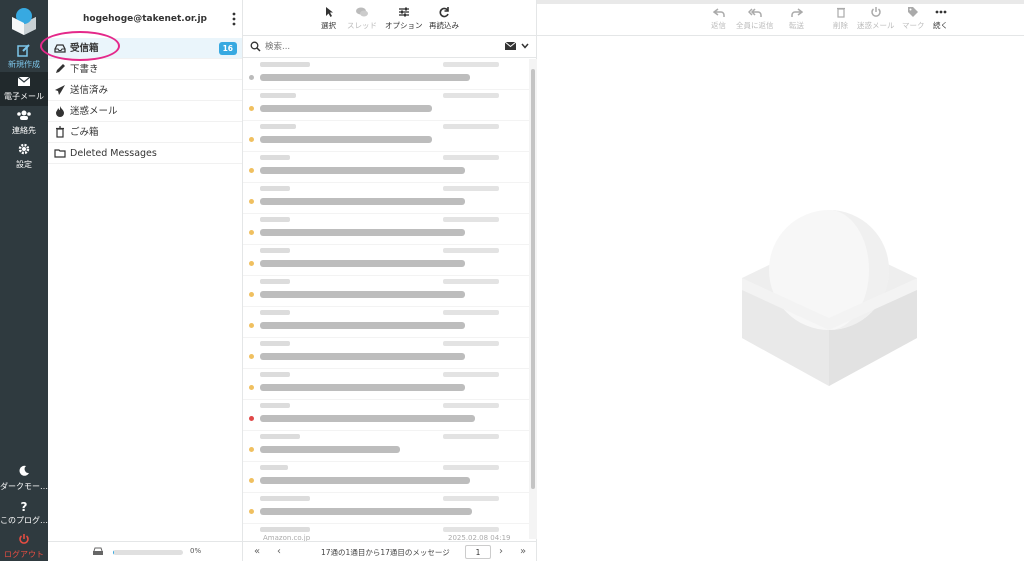  Describe the element at coordinates (113, 153) in the screenshot. I see `folder-deleted-label: Deleted Messages` at that location.